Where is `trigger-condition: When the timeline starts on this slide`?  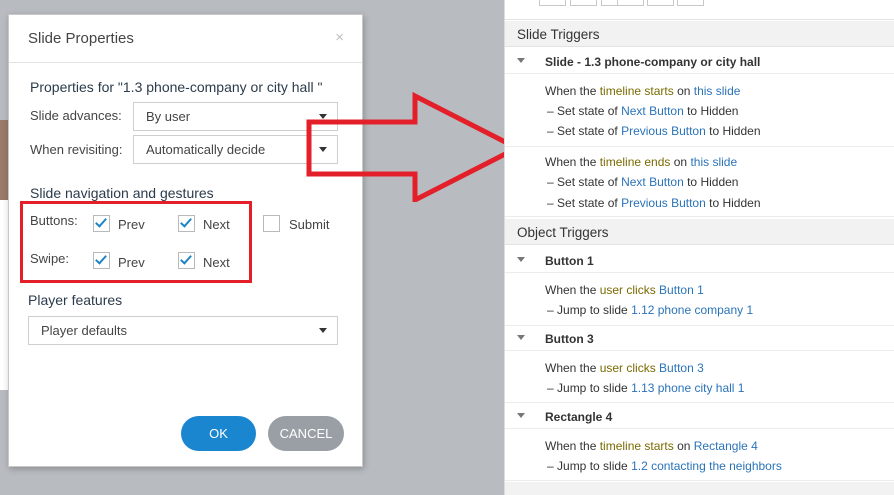 trigger-condition: When the timeline starts on this slide is located at coordinates (642, 91).